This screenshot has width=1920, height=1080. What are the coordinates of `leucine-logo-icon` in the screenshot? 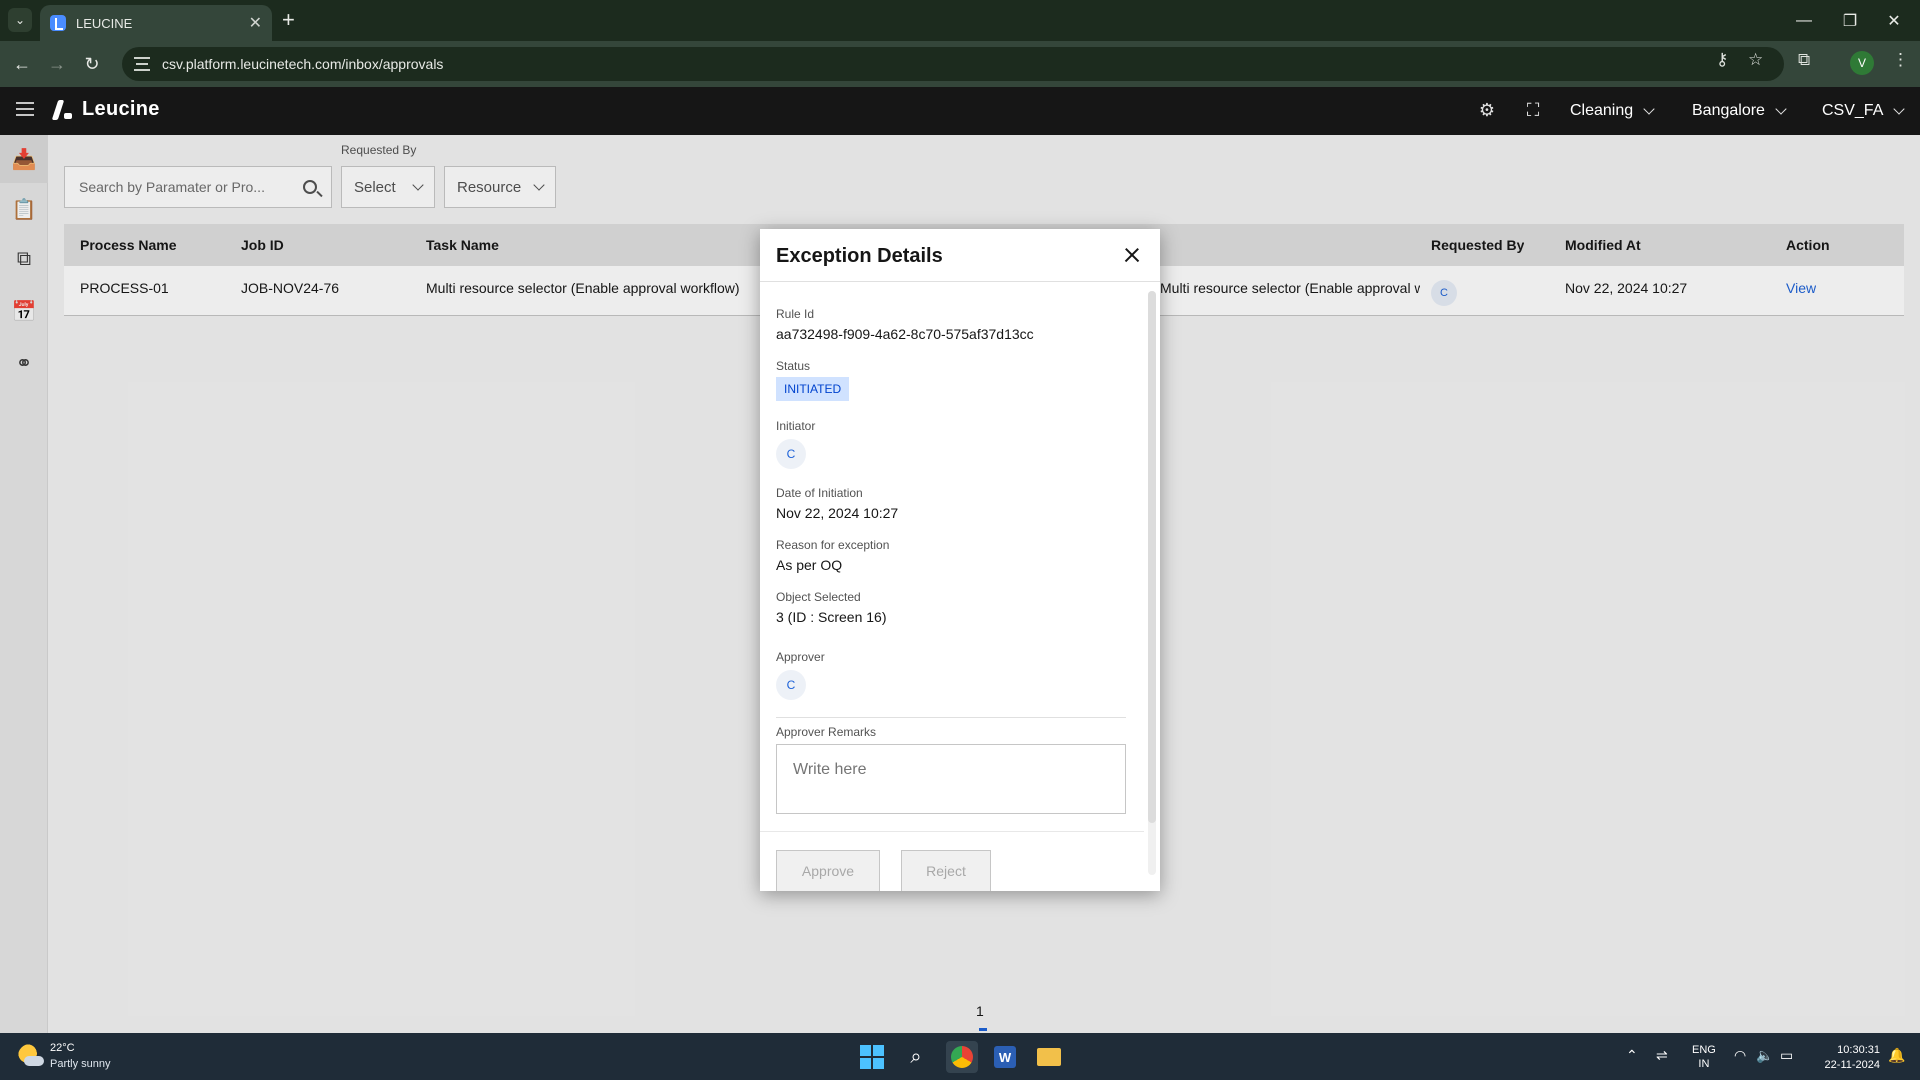 It's located at (63, 110).